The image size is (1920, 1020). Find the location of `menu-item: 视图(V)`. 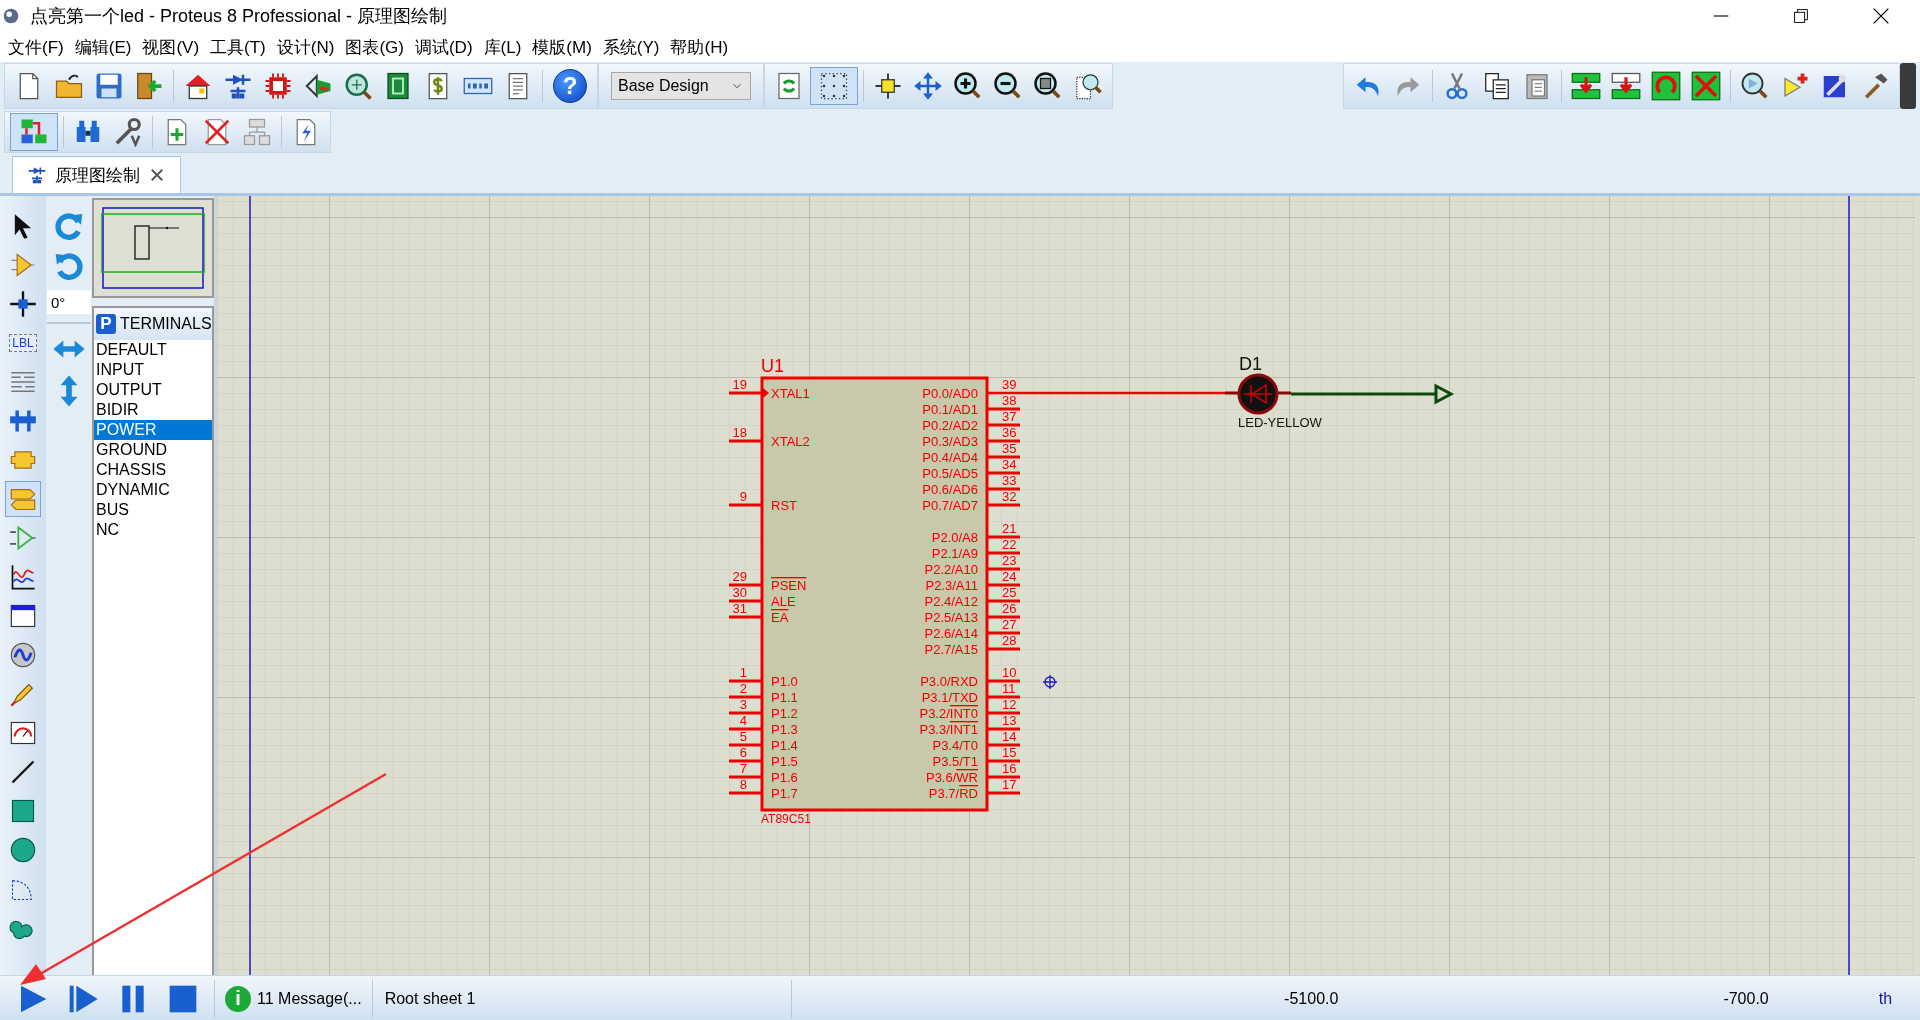

menu-item: 视图(V) is located at coordinates (172, 47).